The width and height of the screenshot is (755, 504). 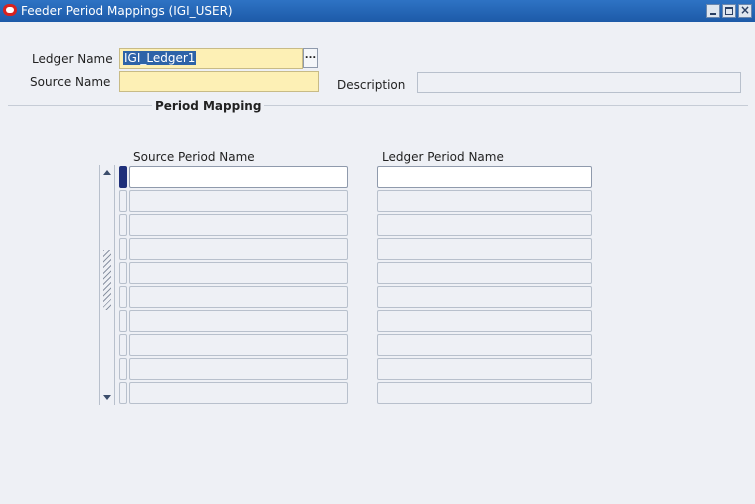 What do you see at coordinates (70, 82) in the screenshot?
I see `source-name-label: Source Name` at bounding box center [70, 82].